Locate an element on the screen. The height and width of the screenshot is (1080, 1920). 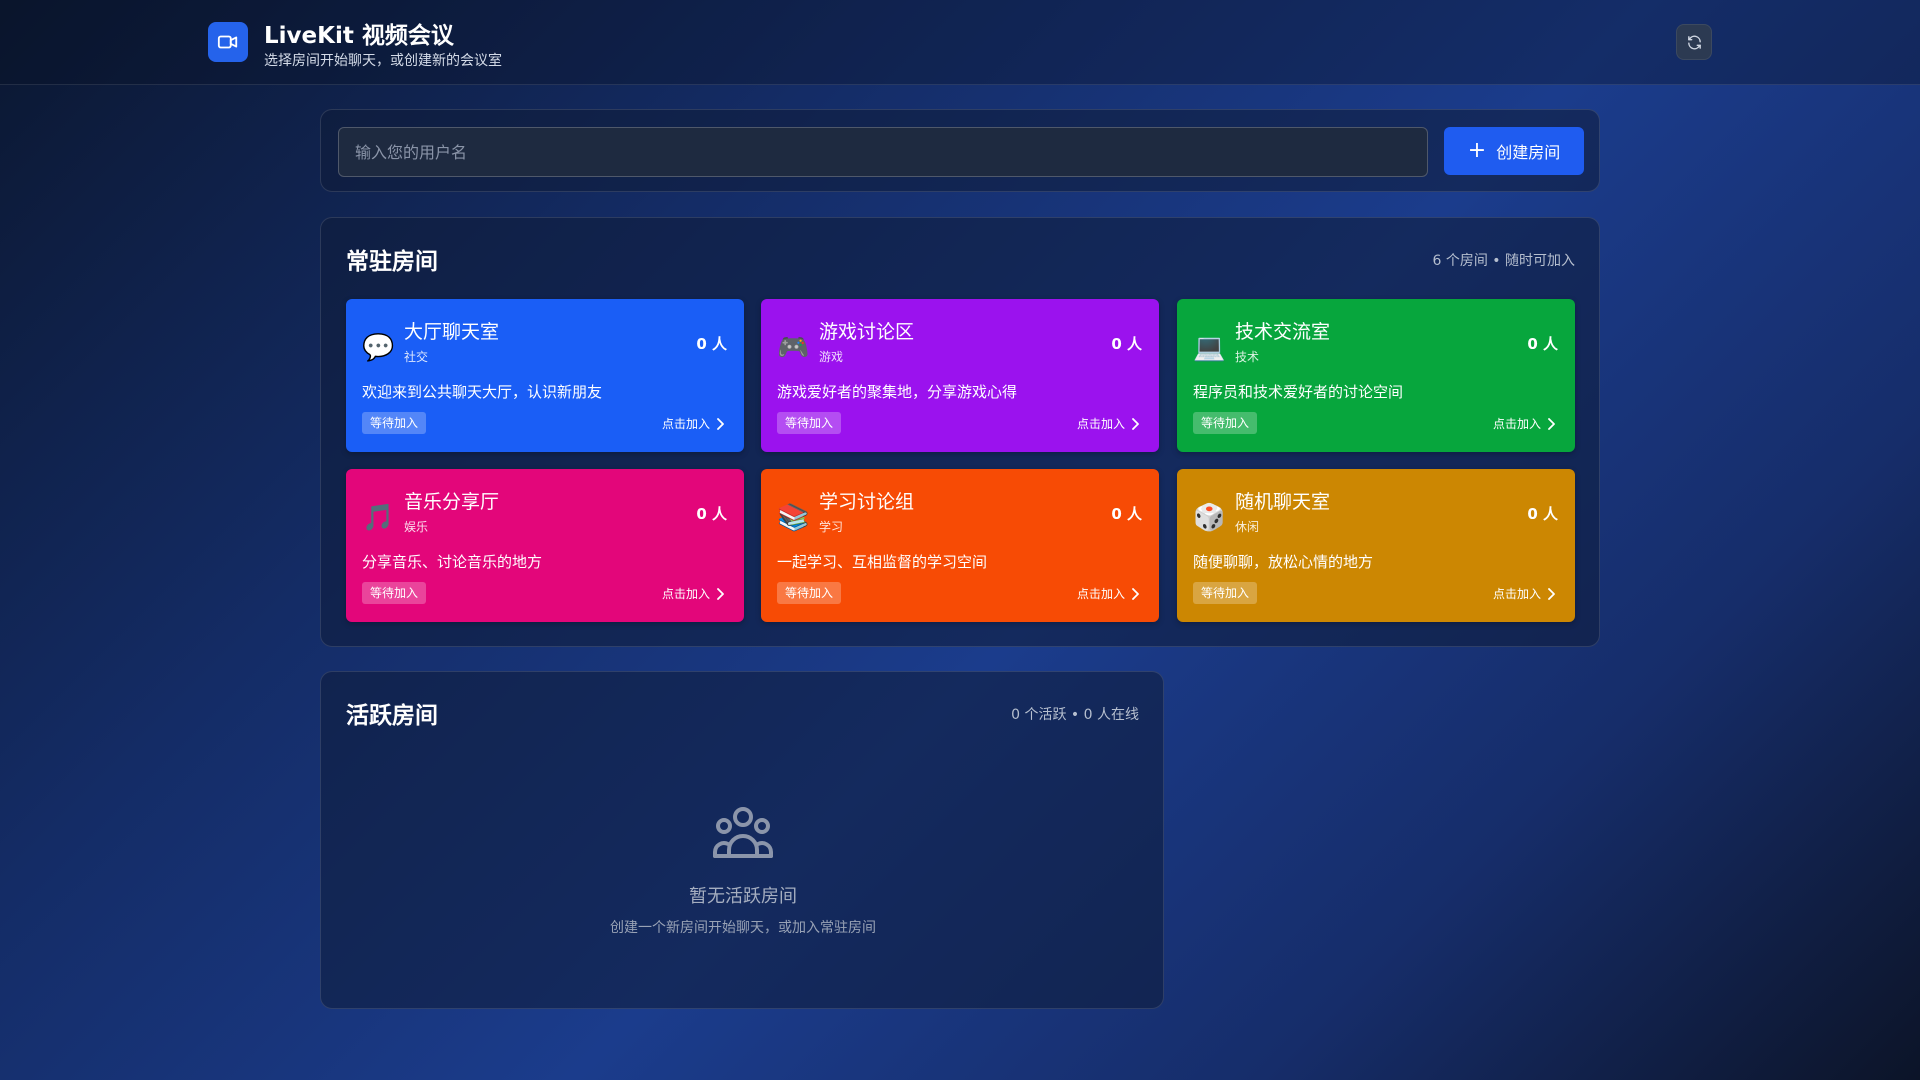
room-name: 学习讨论组 is located at coordinates (867, 502).